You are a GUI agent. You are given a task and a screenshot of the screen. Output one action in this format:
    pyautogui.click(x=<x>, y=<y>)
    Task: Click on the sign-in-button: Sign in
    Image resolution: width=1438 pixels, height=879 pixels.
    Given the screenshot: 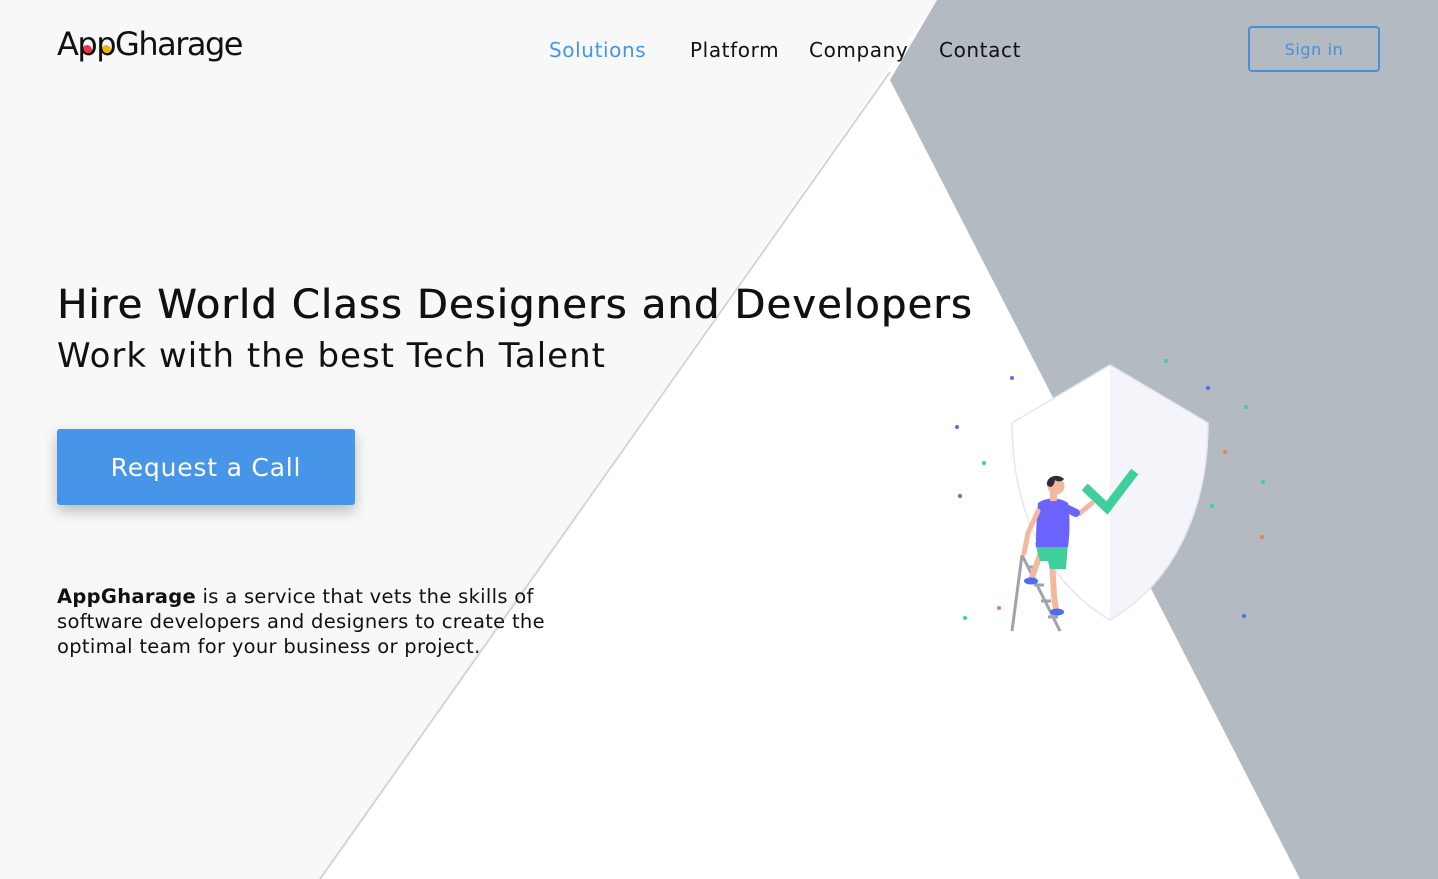 What is the action you would take?
    pyautogui.click(x=1314, y=49)
    